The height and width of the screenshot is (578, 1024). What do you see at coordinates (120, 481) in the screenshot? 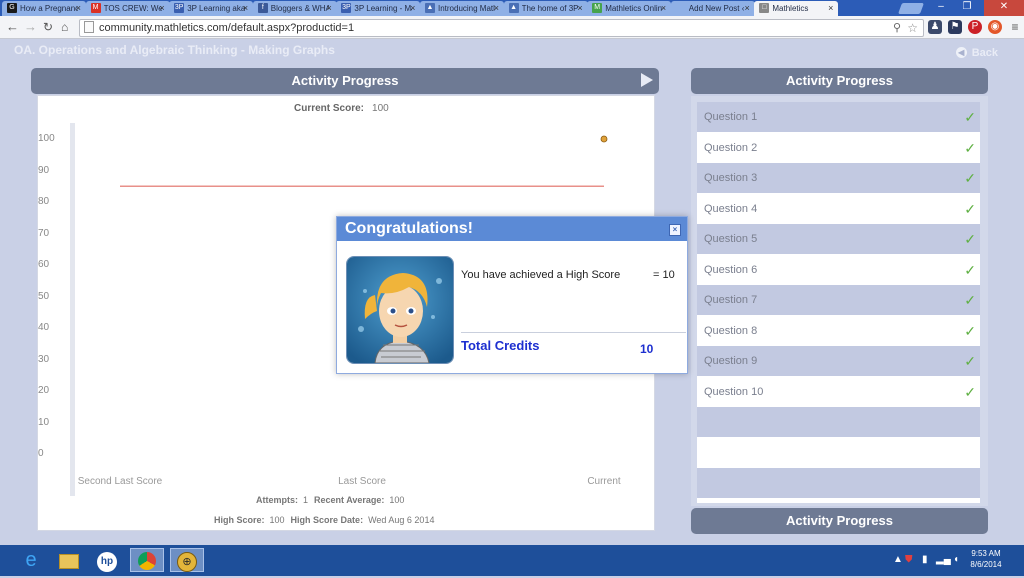
I see `x-tick-label: Second Last Score` at bounding box center [120, 481].